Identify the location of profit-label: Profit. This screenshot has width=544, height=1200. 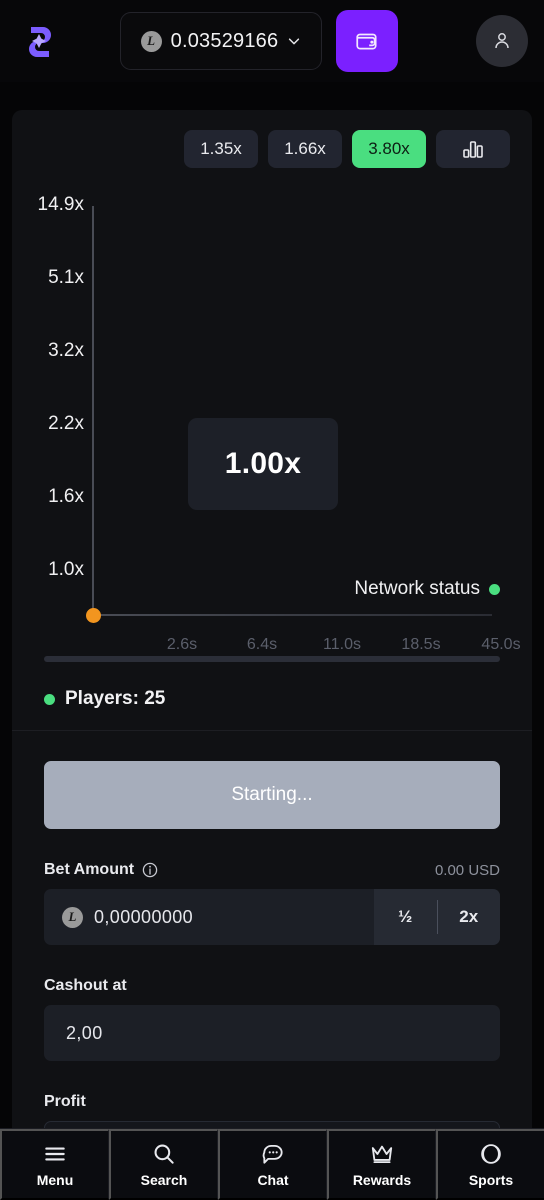
(65, 1101).